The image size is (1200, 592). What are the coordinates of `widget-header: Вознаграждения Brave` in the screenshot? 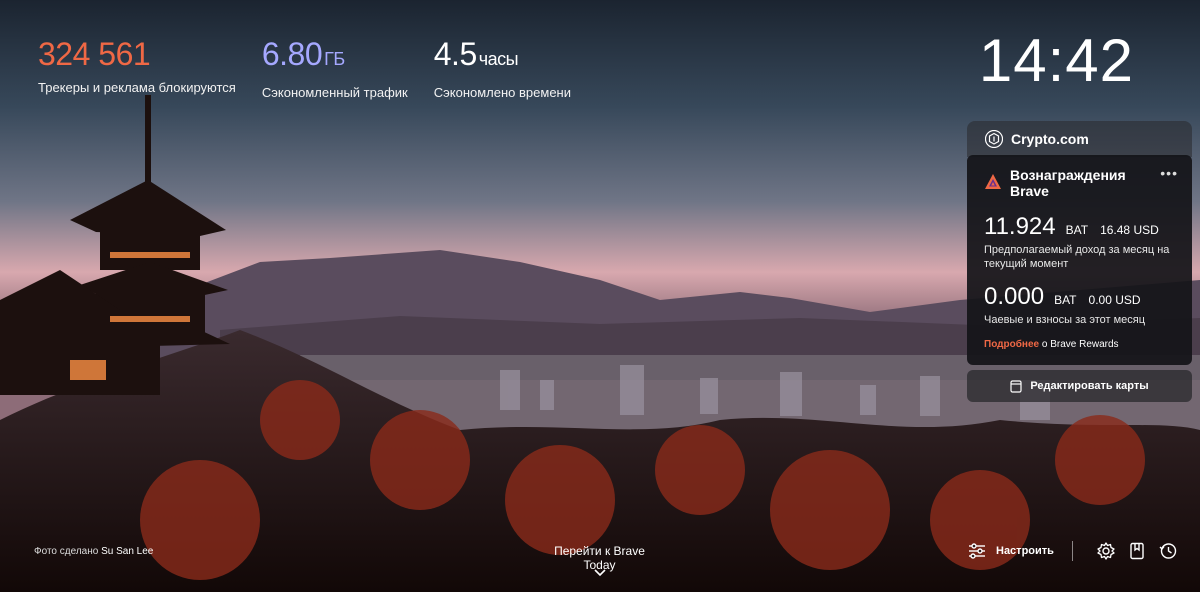 It's located at (1080, 183).